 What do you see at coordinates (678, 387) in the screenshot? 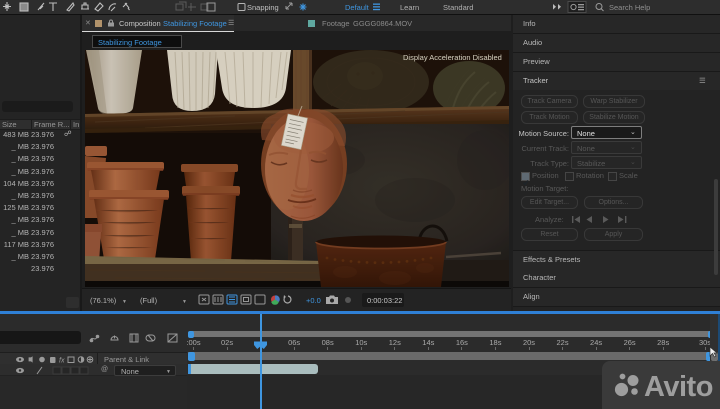
I see `svg-text: Avito` at bounding box center [678, 387].